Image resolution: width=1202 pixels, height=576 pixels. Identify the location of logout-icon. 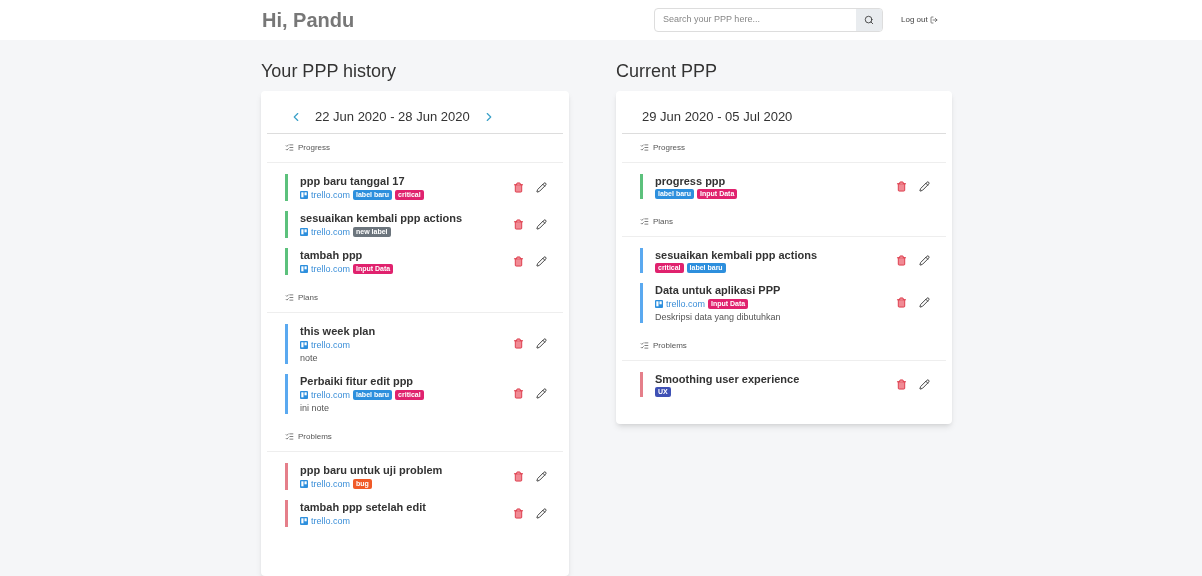
(933, 20).